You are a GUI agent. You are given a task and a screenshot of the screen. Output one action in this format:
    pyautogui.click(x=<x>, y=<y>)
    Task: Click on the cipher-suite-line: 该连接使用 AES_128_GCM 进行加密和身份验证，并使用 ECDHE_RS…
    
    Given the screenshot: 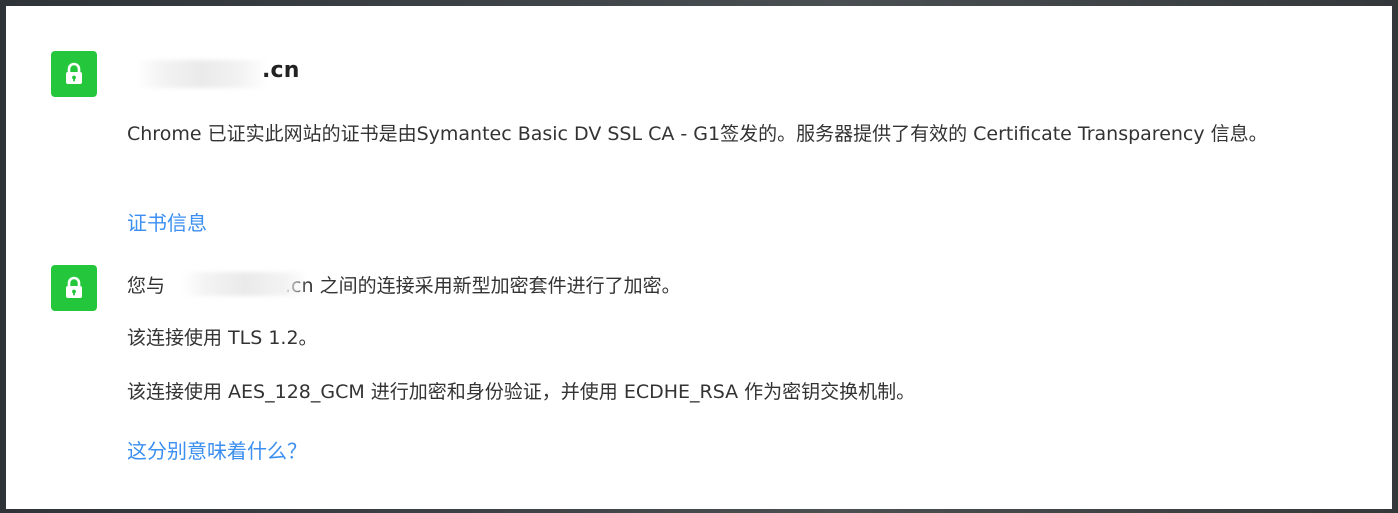 What is the action you would take?
    pyautogui.click(x=521, y=392)
    